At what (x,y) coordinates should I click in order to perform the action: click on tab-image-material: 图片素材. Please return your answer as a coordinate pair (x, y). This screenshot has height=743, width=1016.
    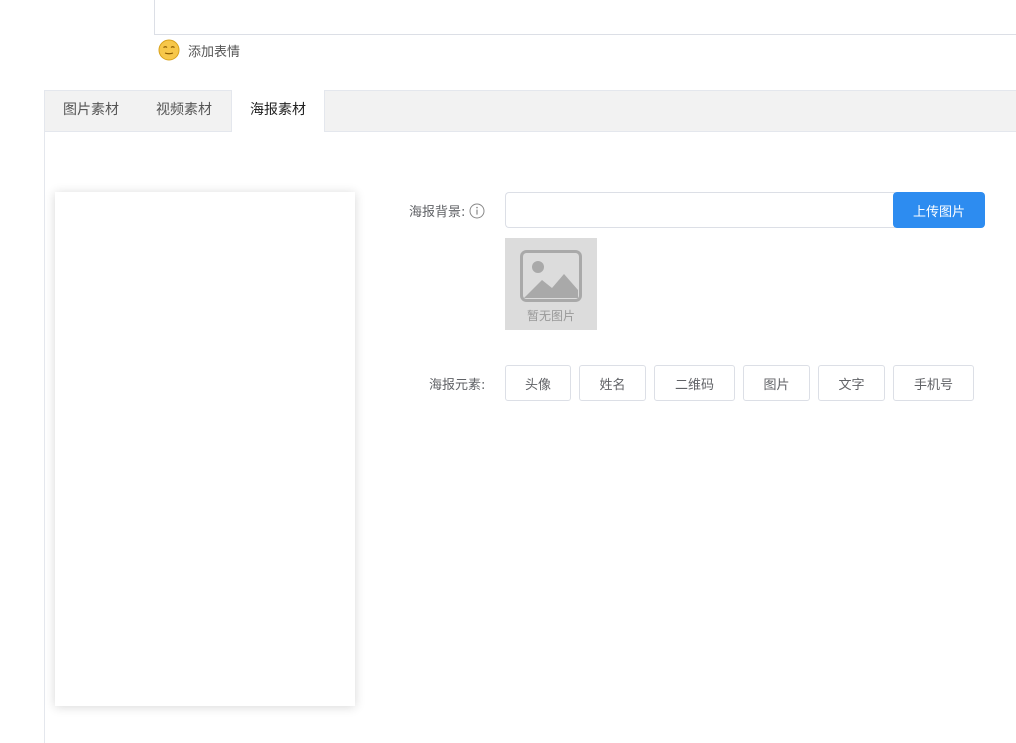
    Looking at the image, I should click on (91, 110).